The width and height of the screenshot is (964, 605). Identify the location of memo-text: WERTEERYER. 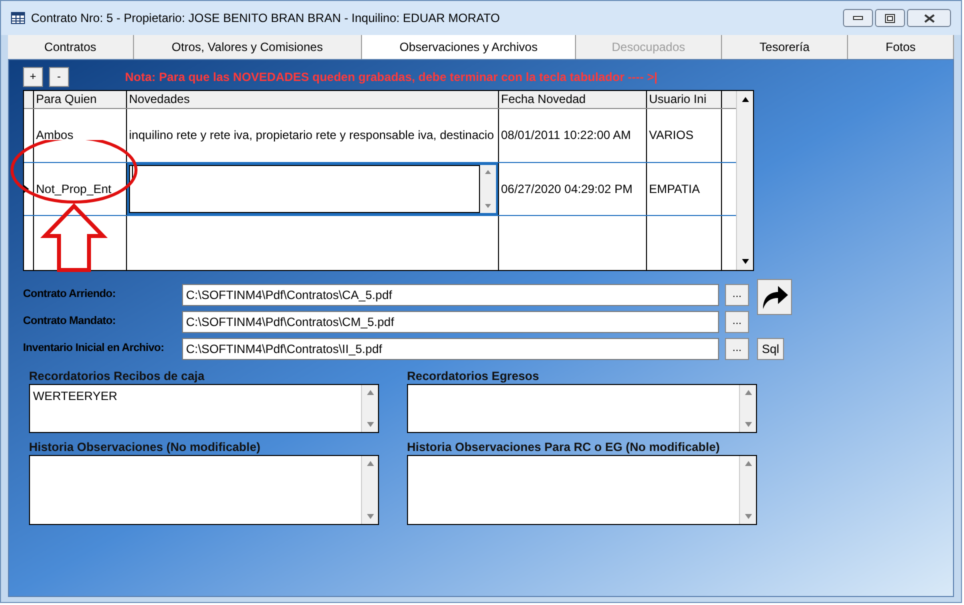
(75, 396).